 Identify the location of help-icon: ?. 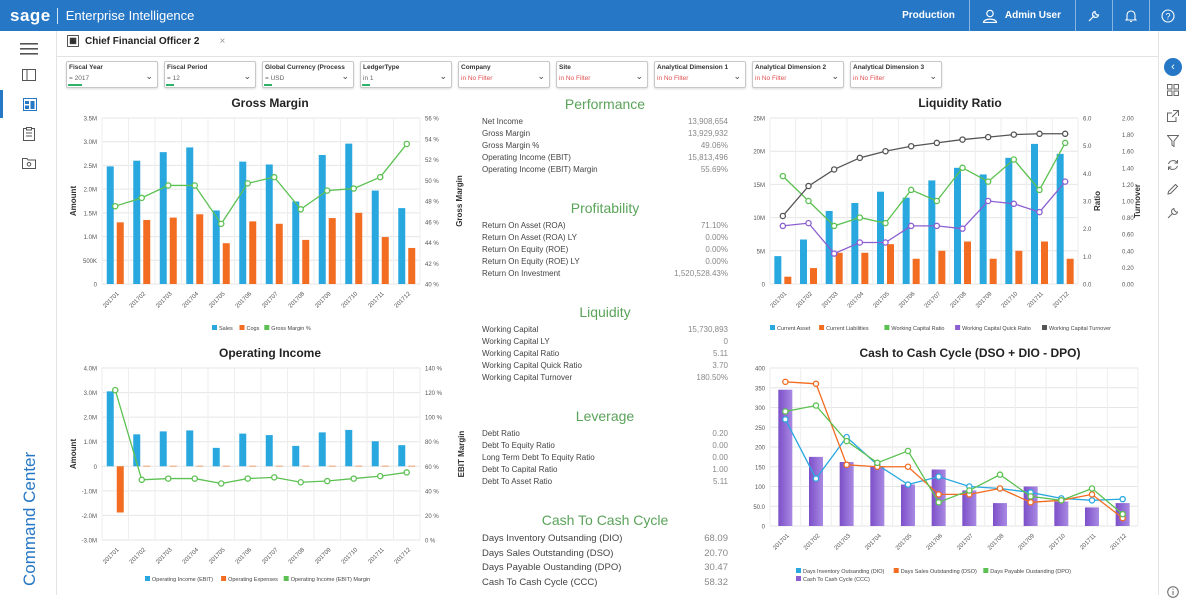
(1168, 15).